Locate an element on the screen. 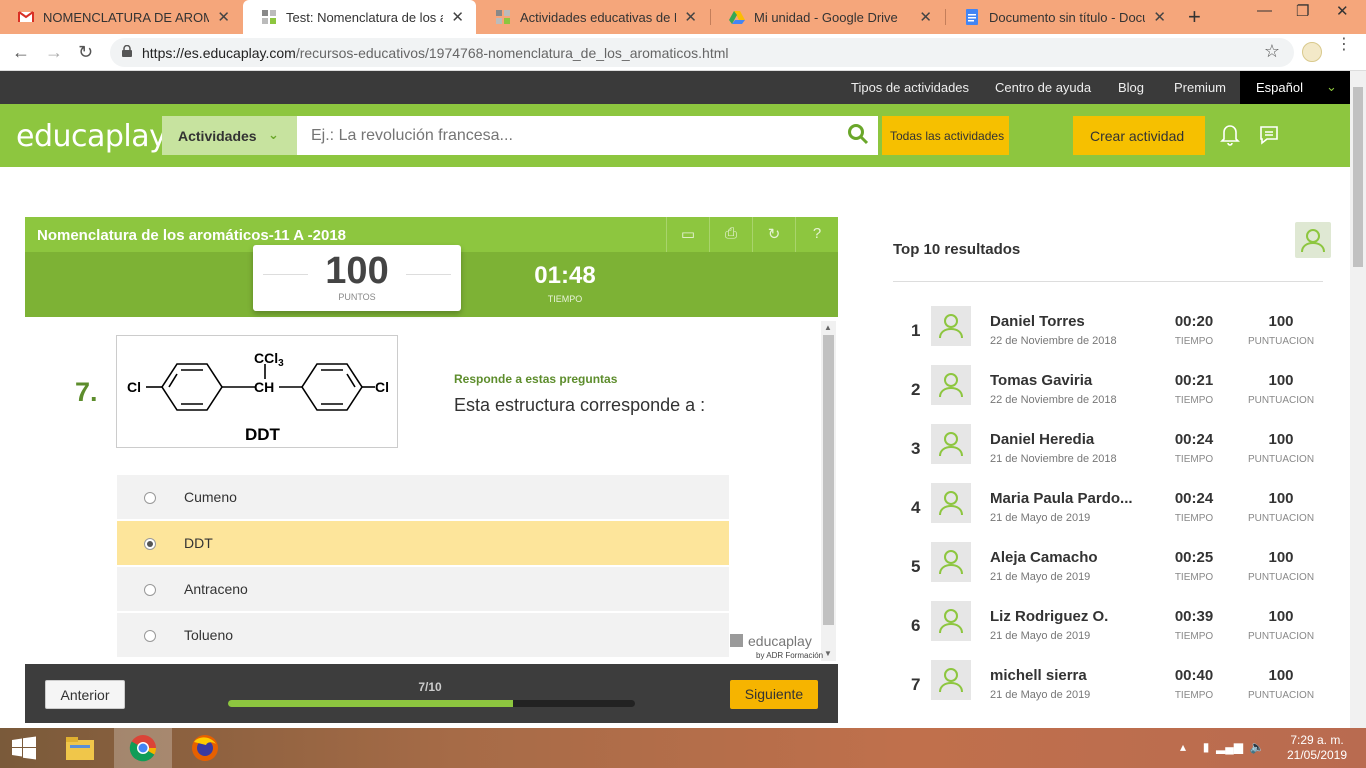  answer-option: Tolueno is located at coordinates (423, 635).